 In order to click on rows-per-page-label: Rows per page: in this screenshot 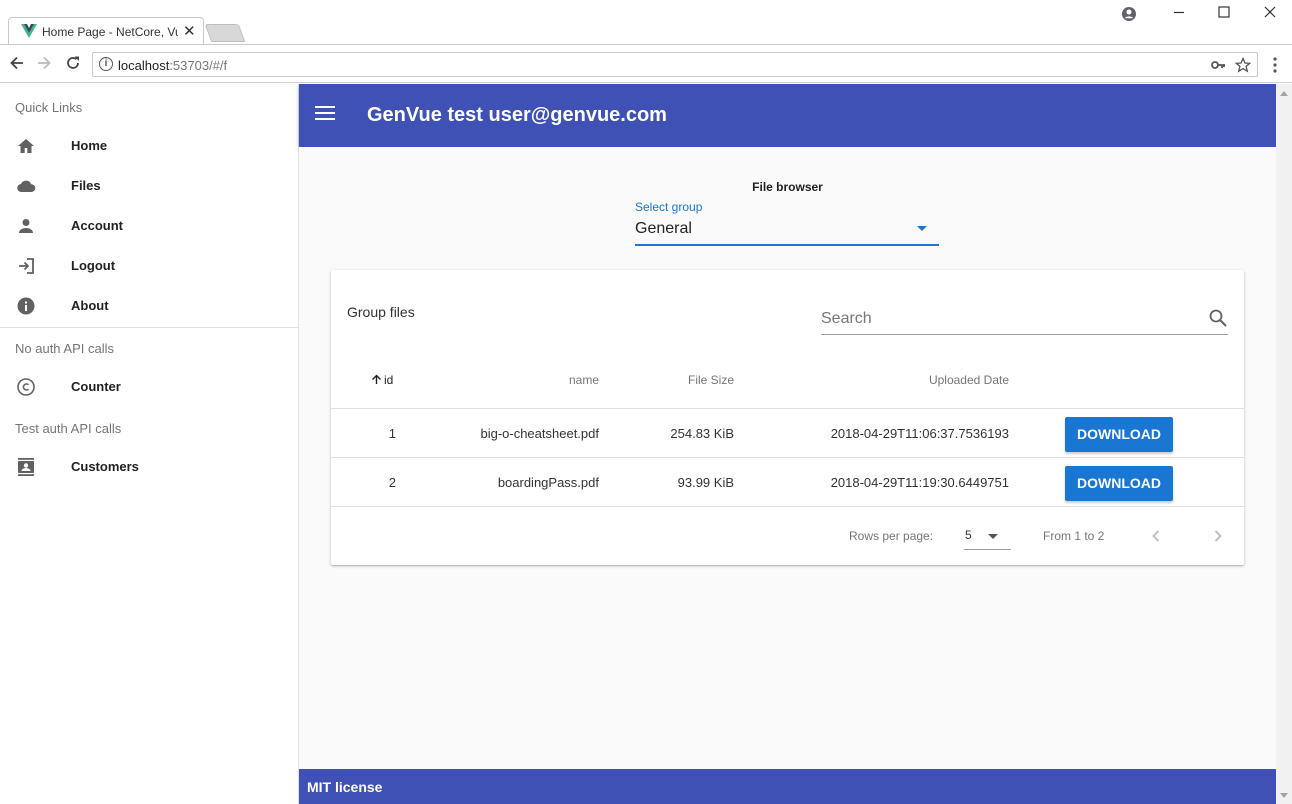, I will do `click(891, 536)`.